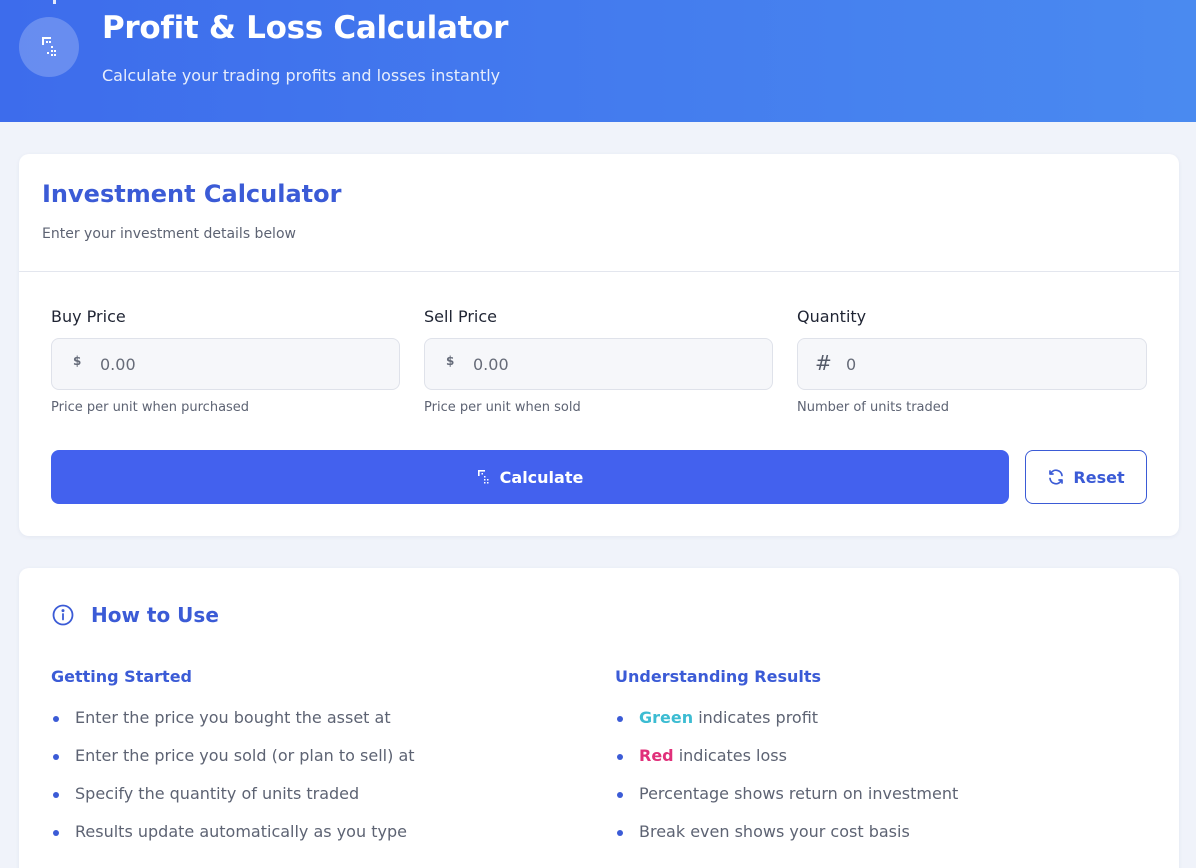 This screenshot has height=868, width=1196. Describe the element at coordinates (832, 316) in the screenshot. I see `quantity-label: Quantity` at that location.